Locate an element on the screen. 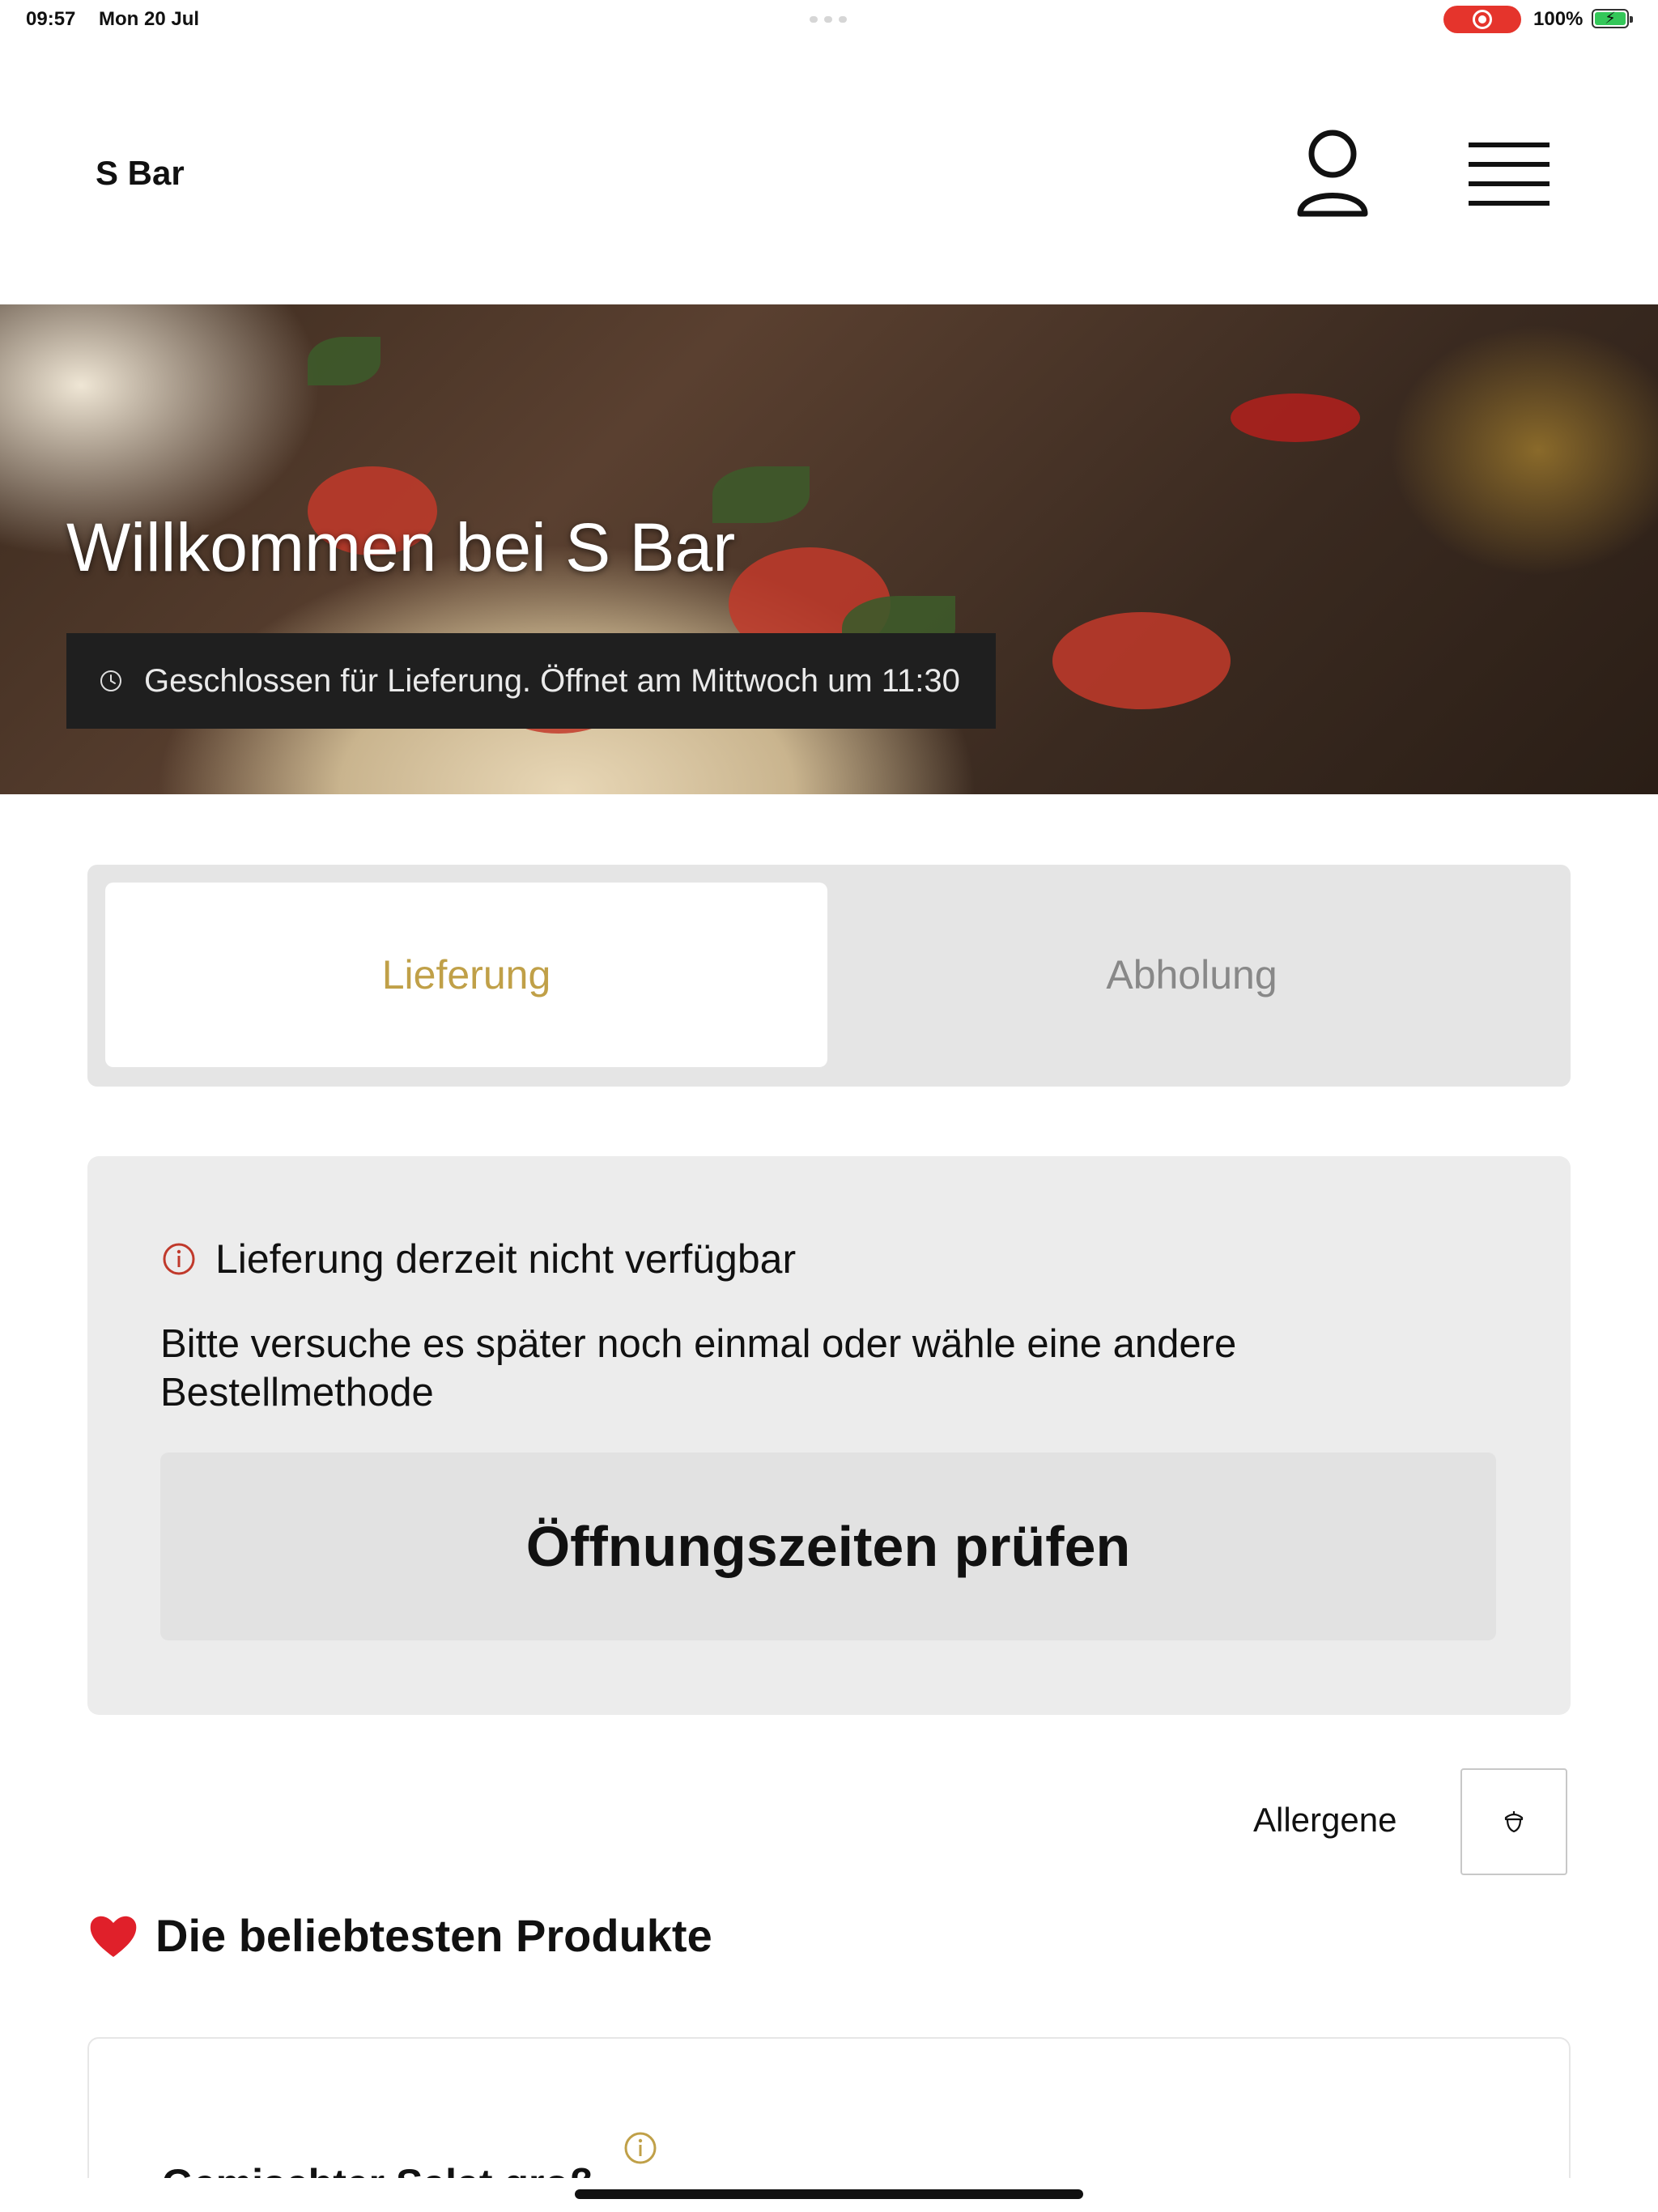 The height and width of the screenshot is (2212, 1658). status-time: 09:57 is located at coordinates (51, 19).